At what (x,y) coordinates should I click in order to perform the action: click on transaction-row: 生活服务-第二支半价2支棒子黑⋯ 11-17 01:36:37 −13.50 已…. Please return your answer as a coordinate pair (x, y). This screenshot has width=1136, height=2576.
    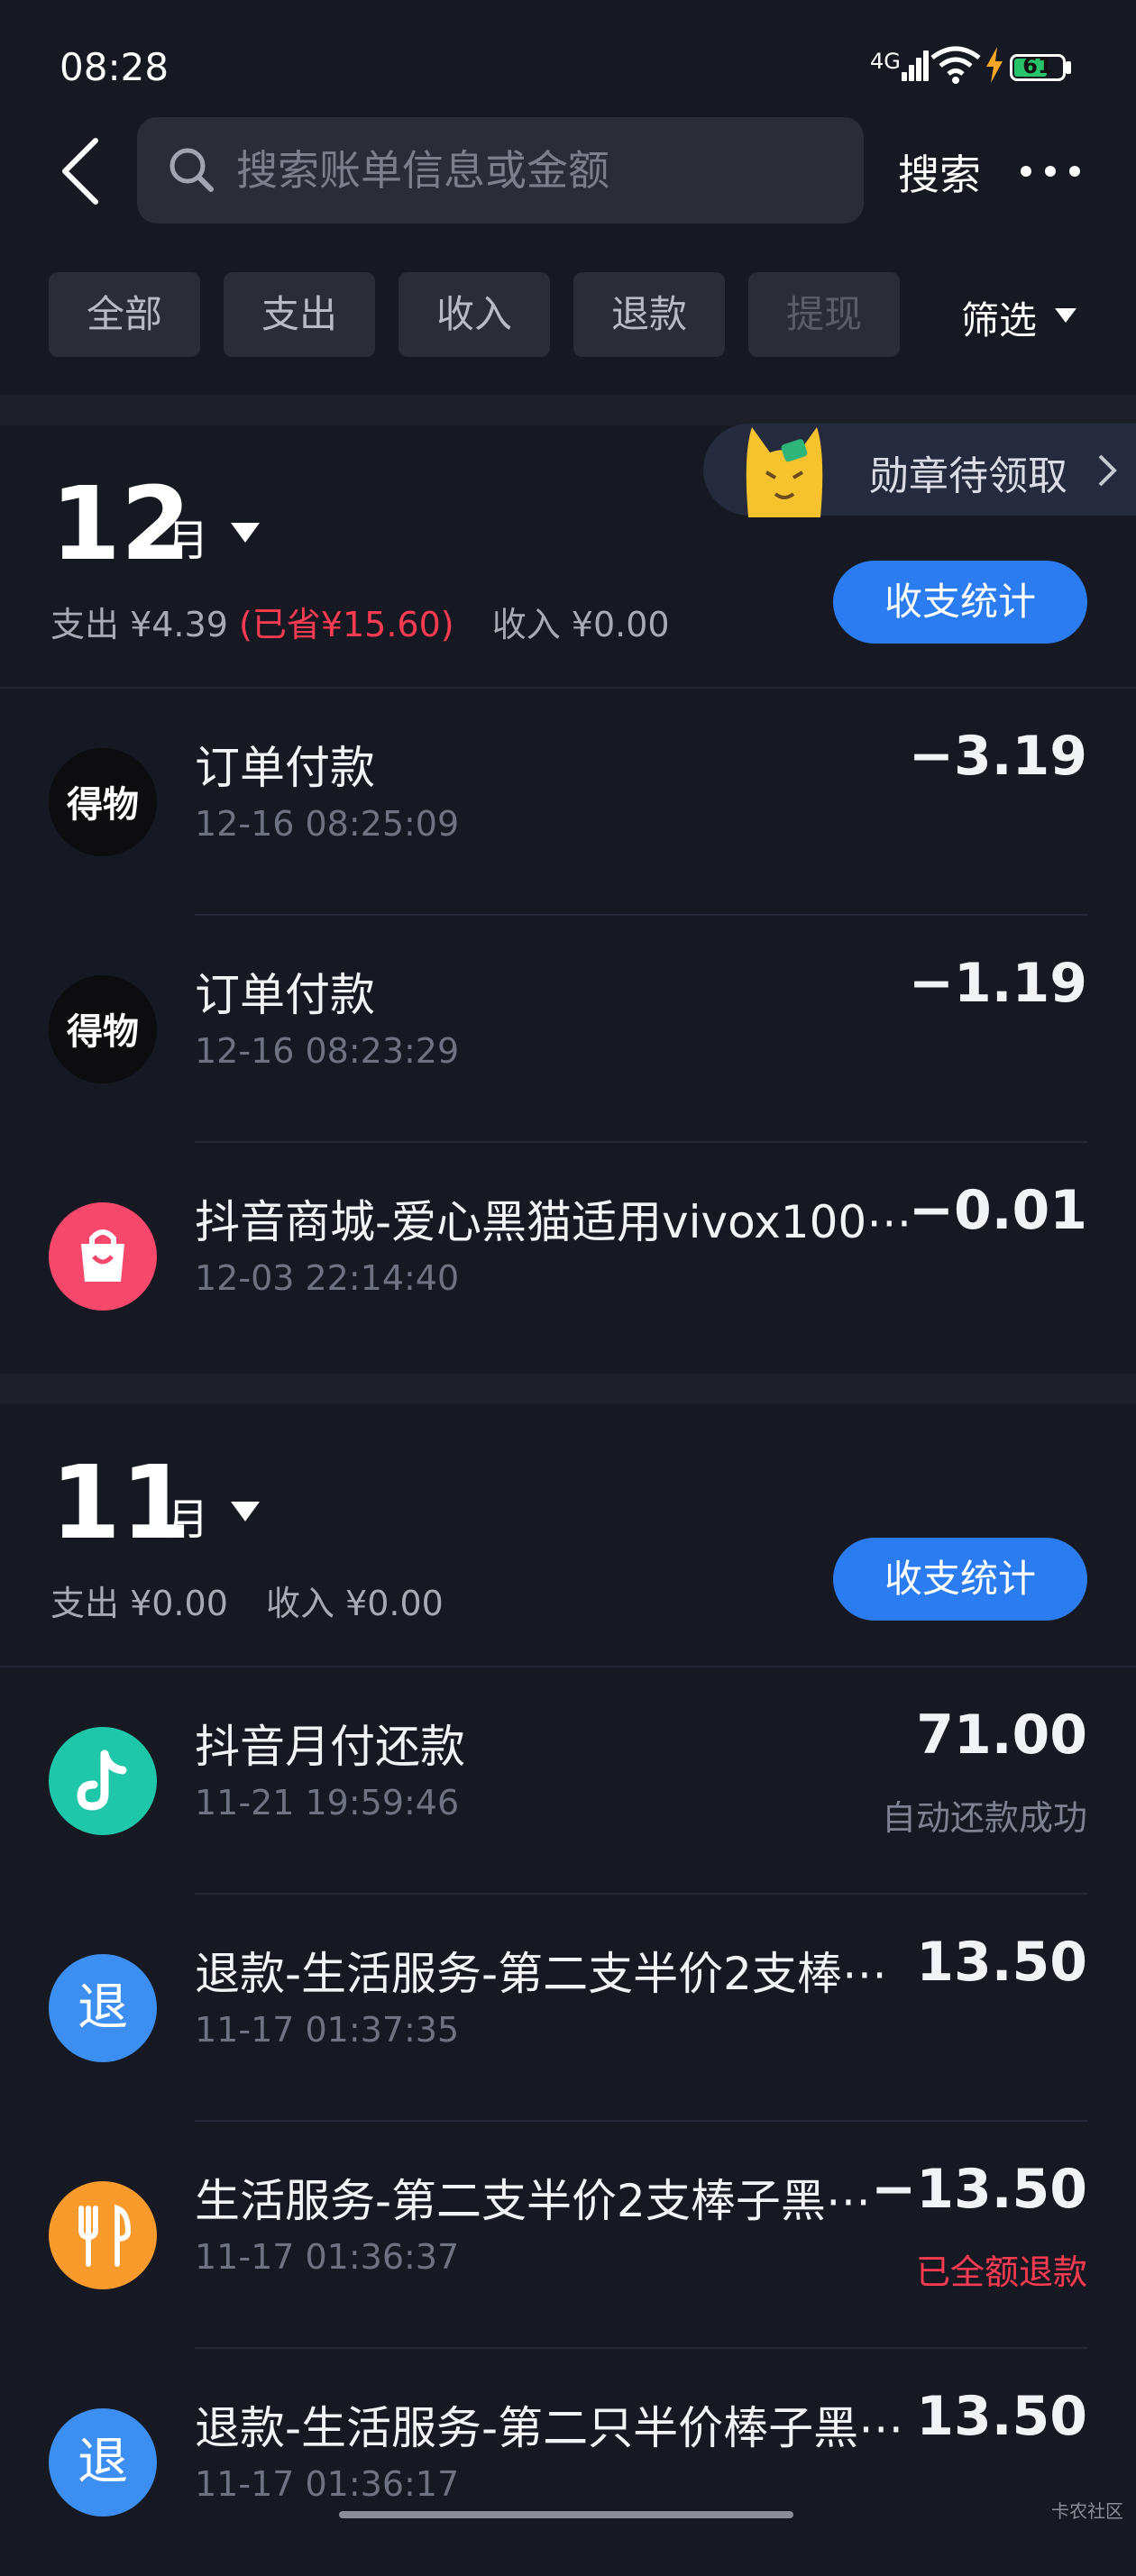
    Looking at the image, I should click on (568, 2235).